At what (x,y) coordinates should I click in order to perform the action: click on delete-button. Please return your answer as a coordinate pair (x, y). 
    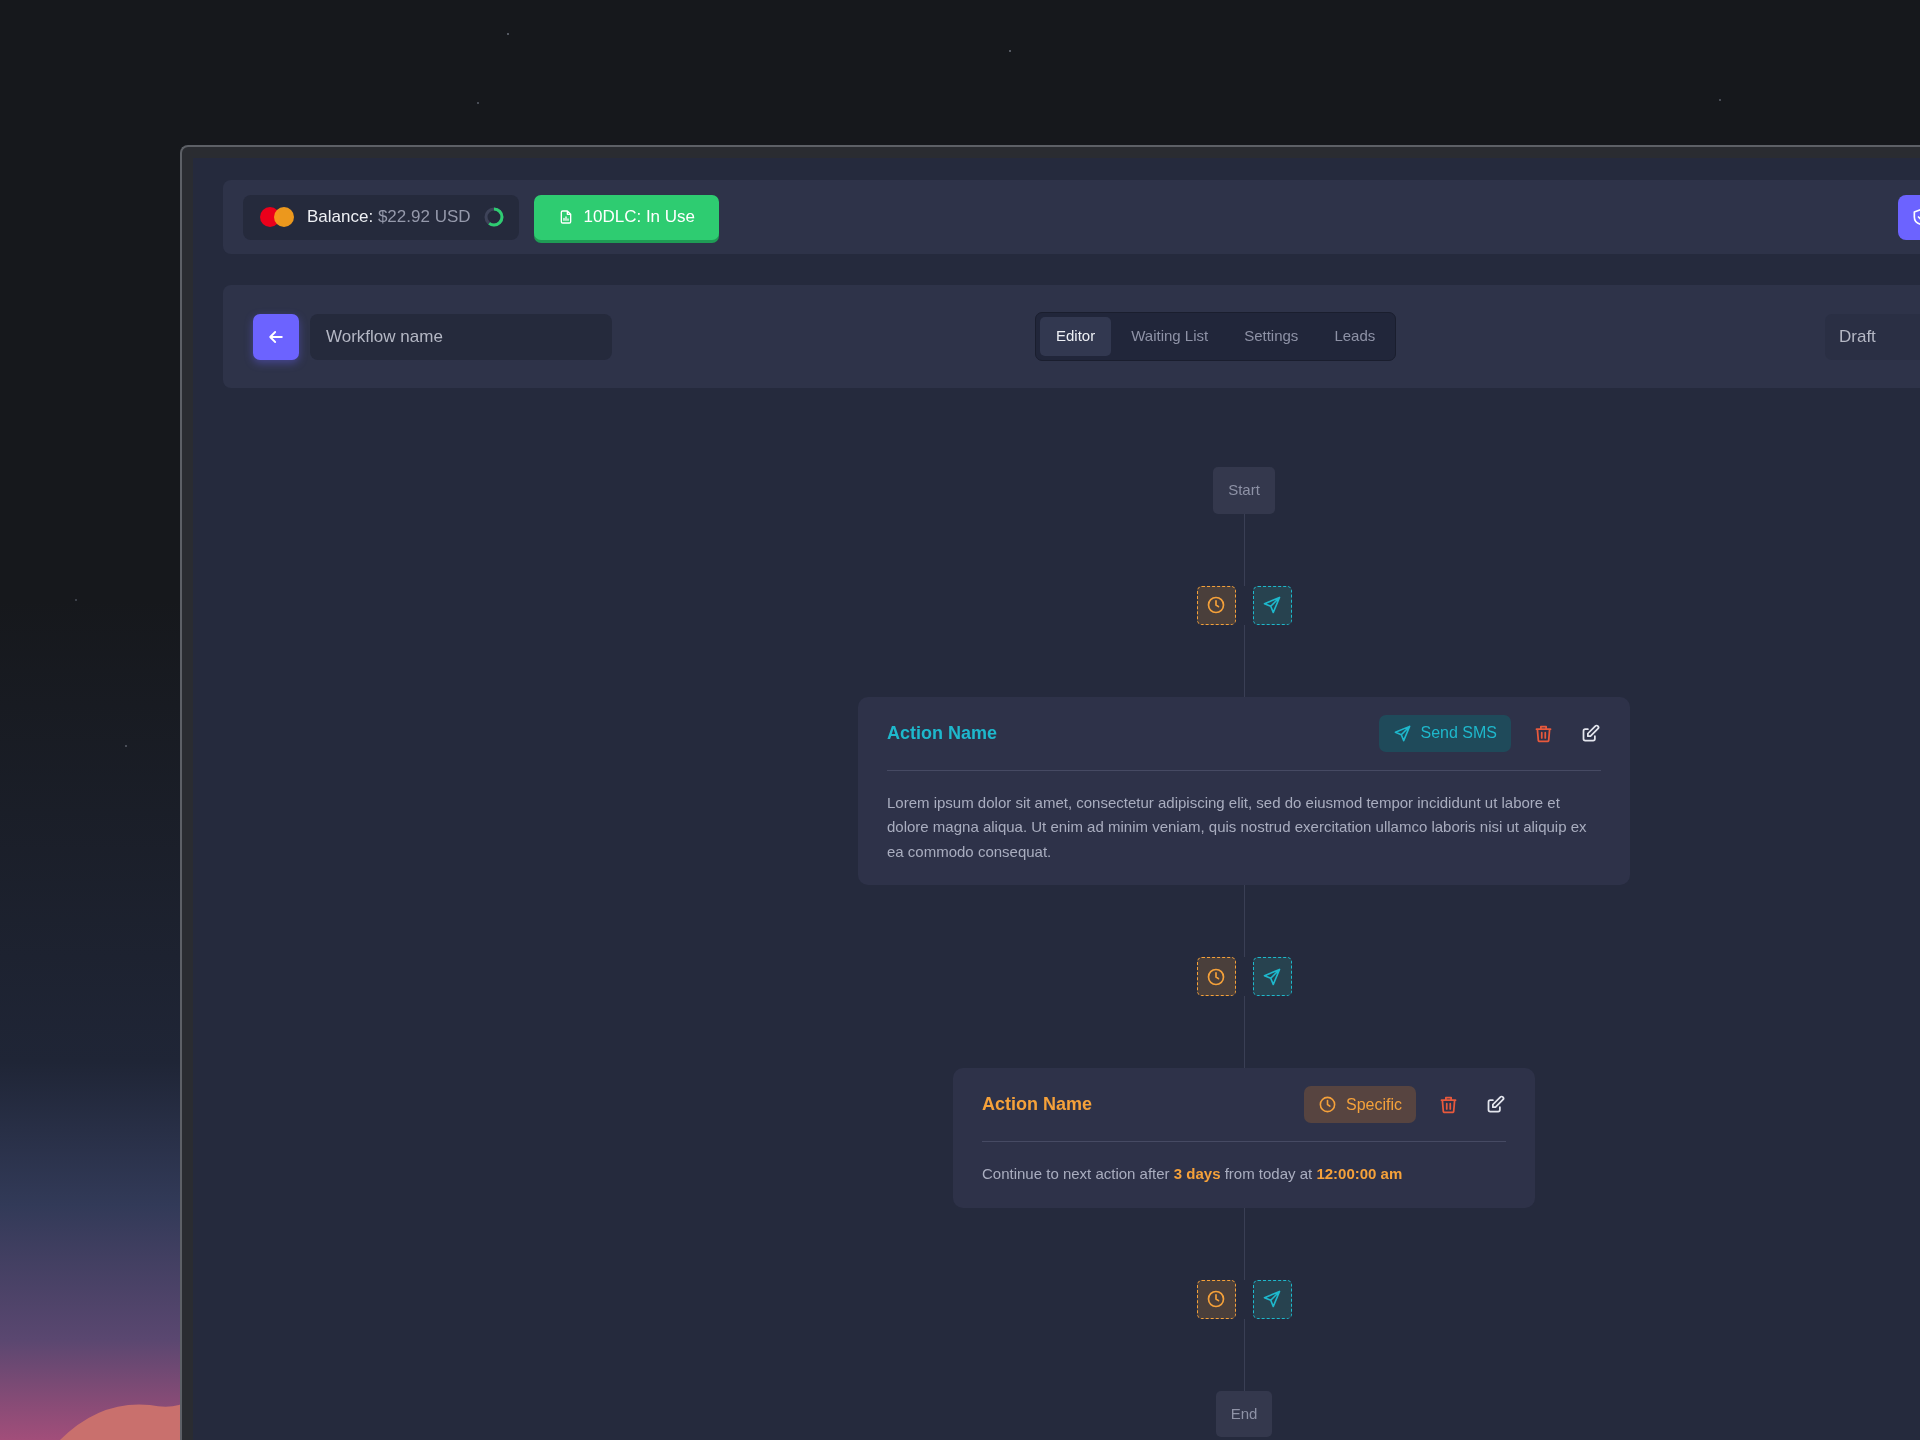
    Looking at the image, I should click on (1448, 1104).